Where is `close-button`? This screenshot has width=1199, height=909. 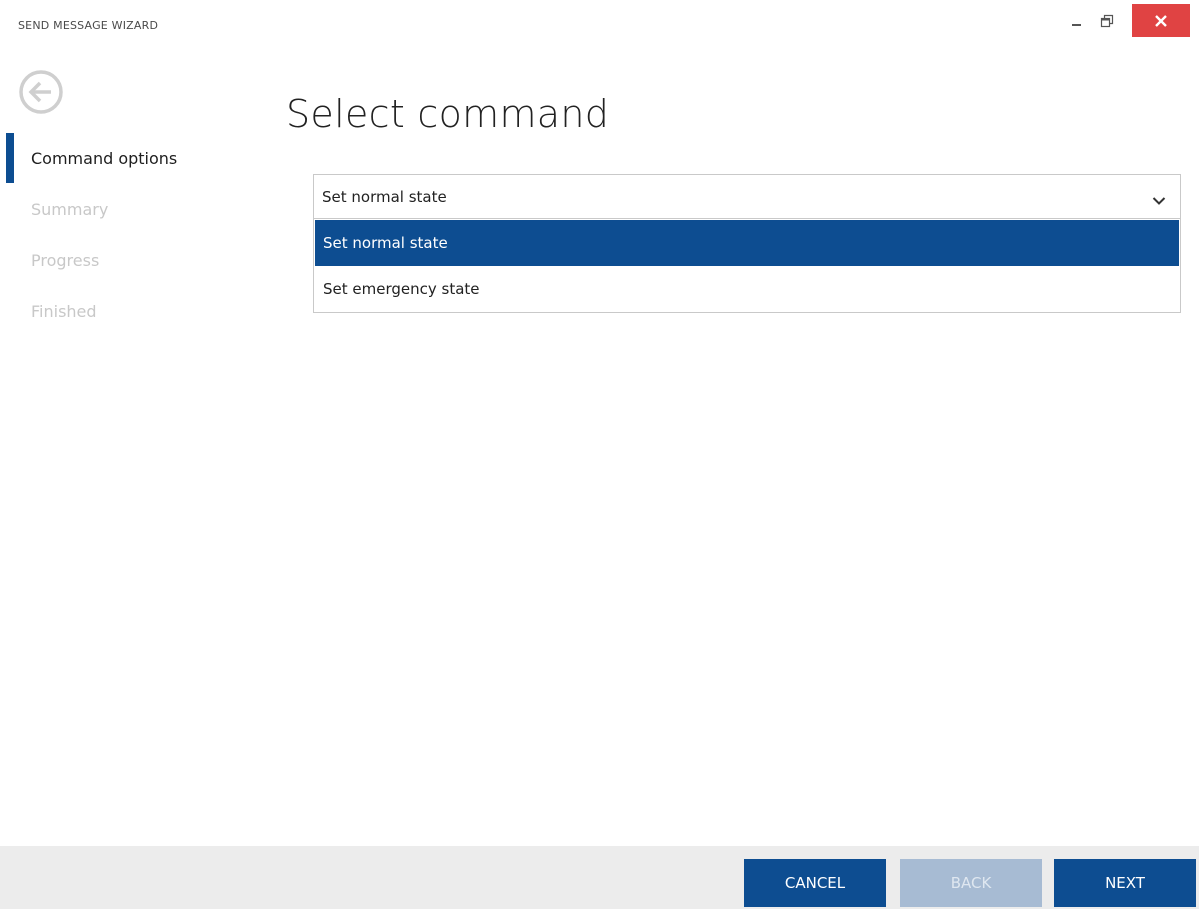
close-button is located at coordinates (1161, 20).